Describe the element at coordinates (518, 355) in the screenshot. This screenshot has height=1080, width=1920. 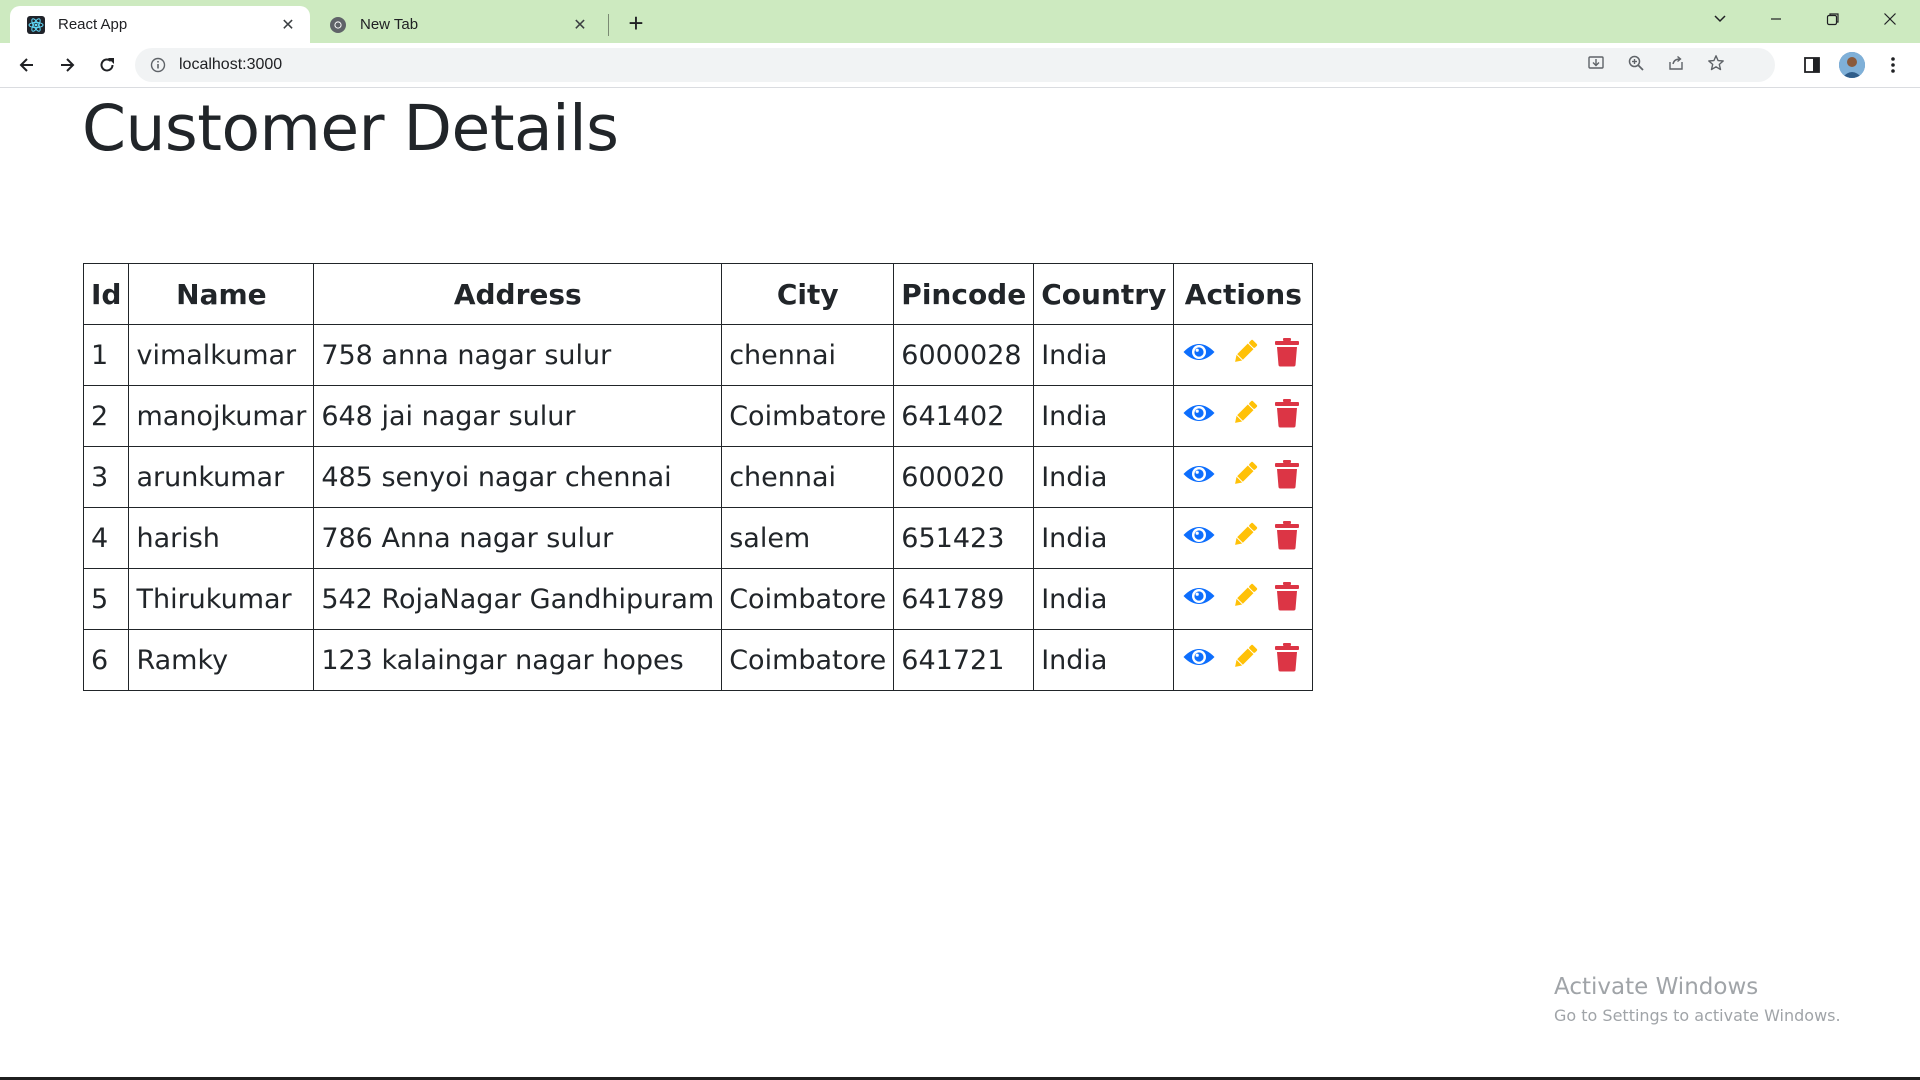
I see `cell-address: 758 anna nagar sulur` at that location.